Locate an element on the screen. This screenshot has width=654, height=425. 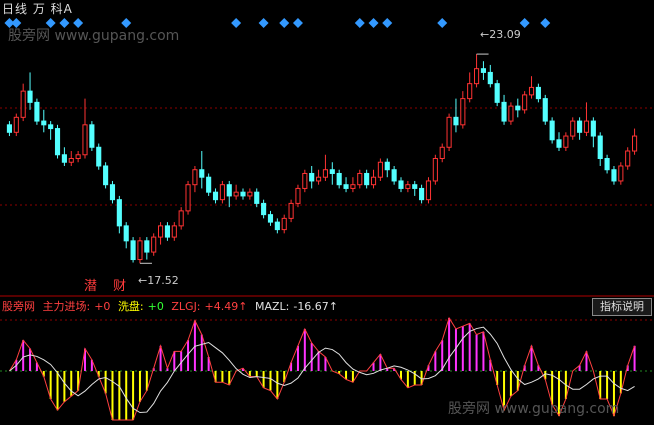
high-price-label: ←23.09 is located at coordinates (500, 34).